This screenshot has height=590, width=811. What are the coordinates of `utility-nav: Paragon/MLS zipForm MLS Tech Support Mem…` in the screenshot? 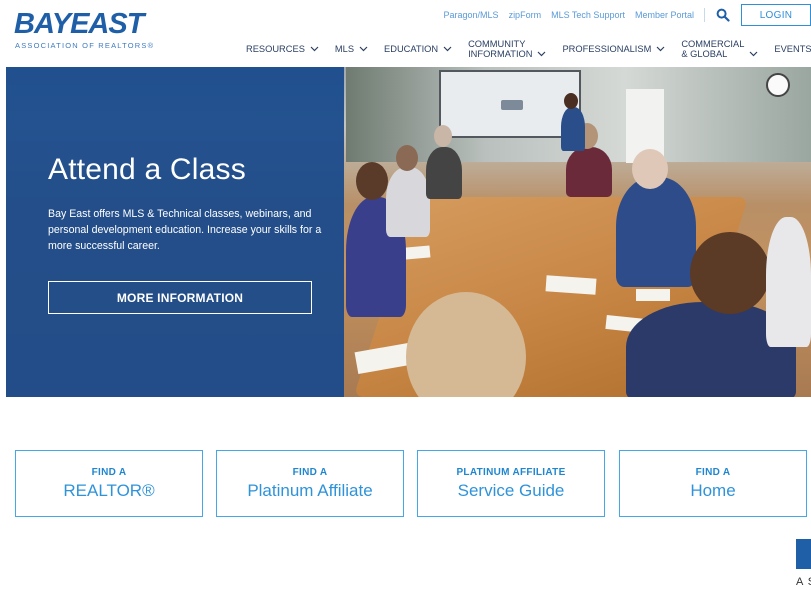 It's located at (622, 15).